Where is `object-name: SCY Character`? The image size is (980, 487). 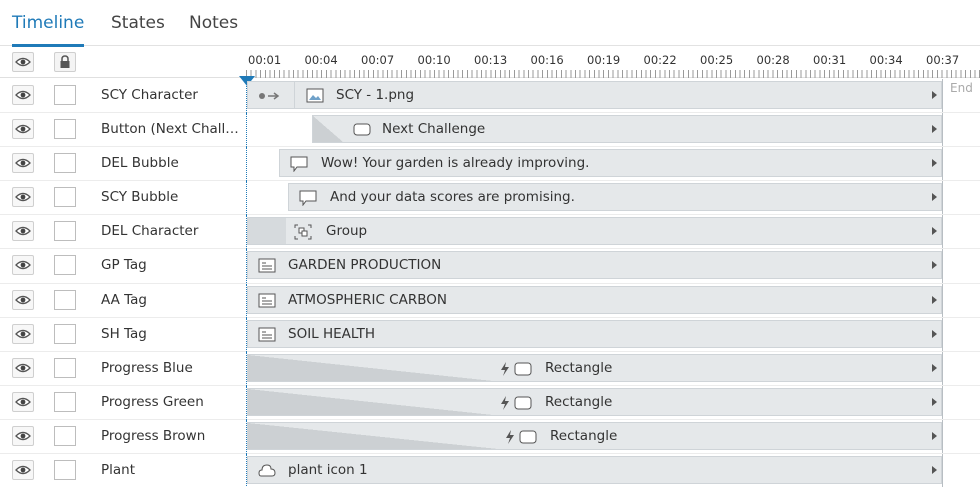 object-name: SCY Character is located at coordinates (172, 95).